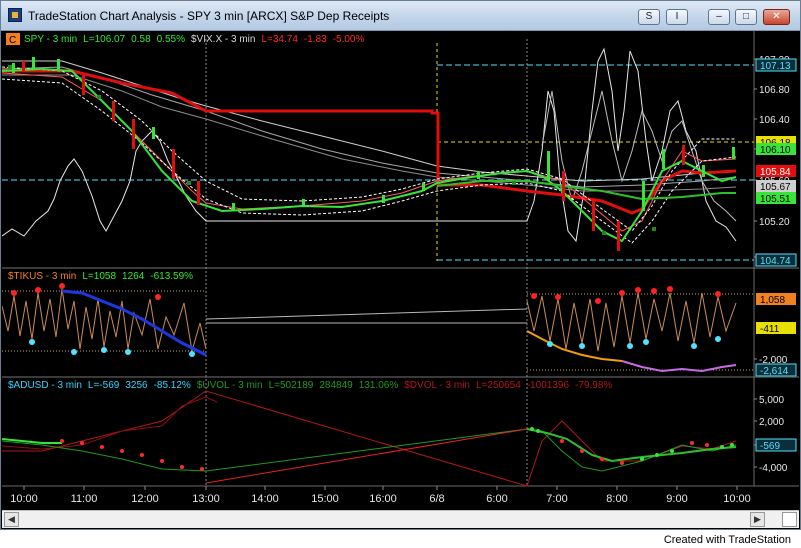  What do you see at coordinates (775, 172) in the screenshot?
I see `price-tag-label: 105.84` at bounding box center [775, 172].